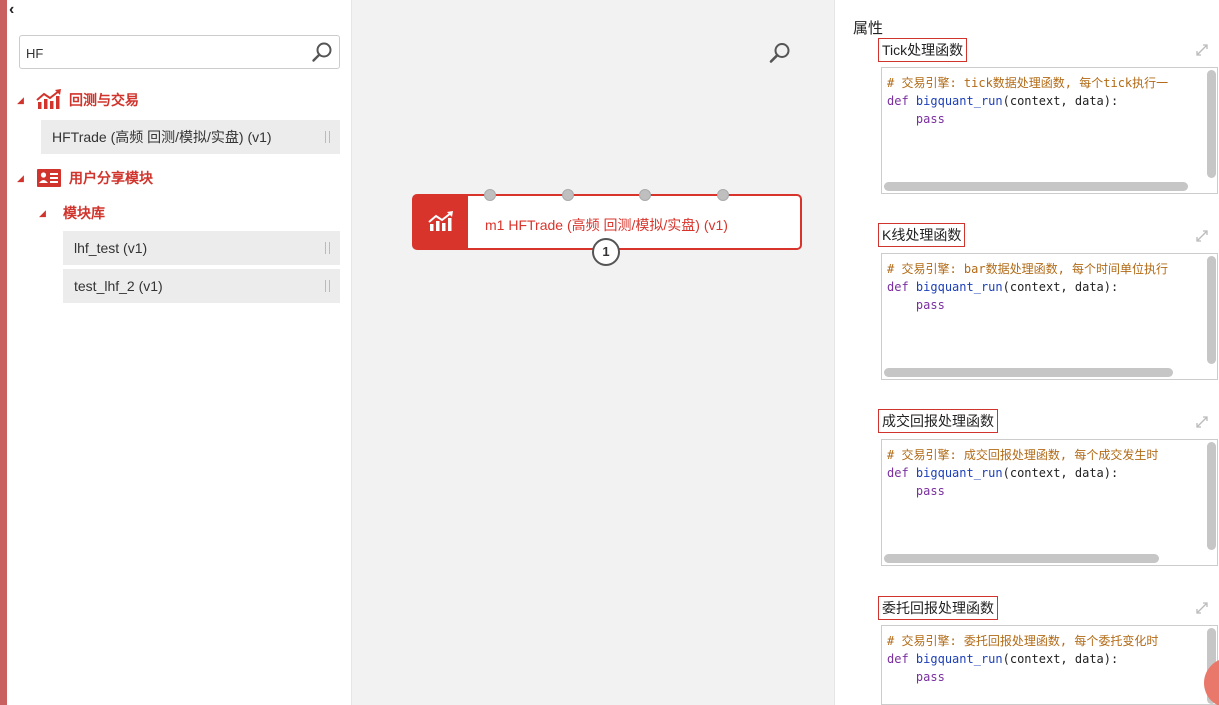  I want to click on left-accent-bar, so click(3, 352).